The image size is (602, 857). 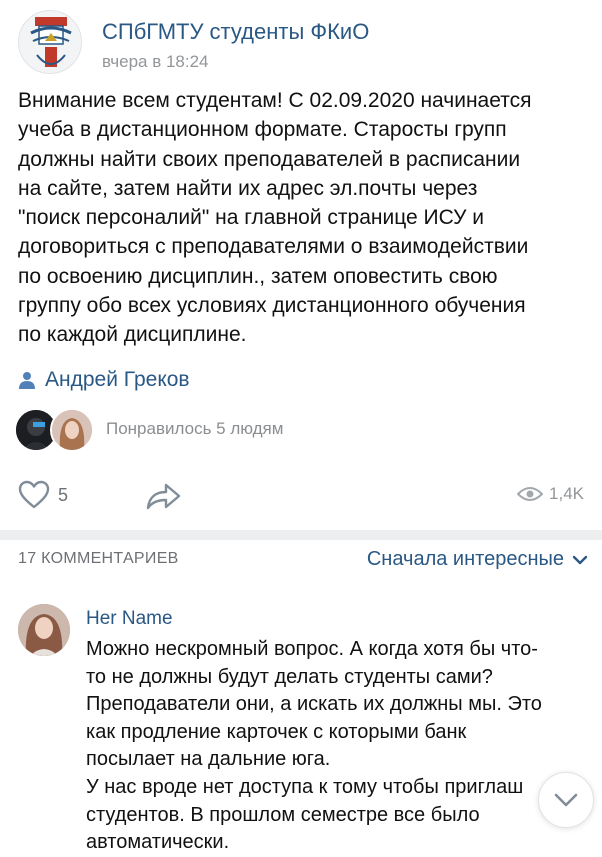 I want to click on liker-avatar, so click(x=72, y=430).